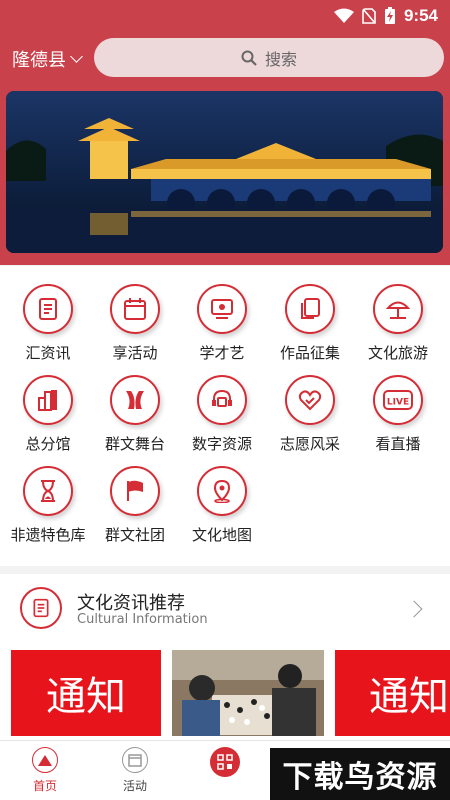 The image size is (450, 800). Describe the element at coordinates (280, 59) in the screenshot. I see `search-placeholder: 搜索` at that location.